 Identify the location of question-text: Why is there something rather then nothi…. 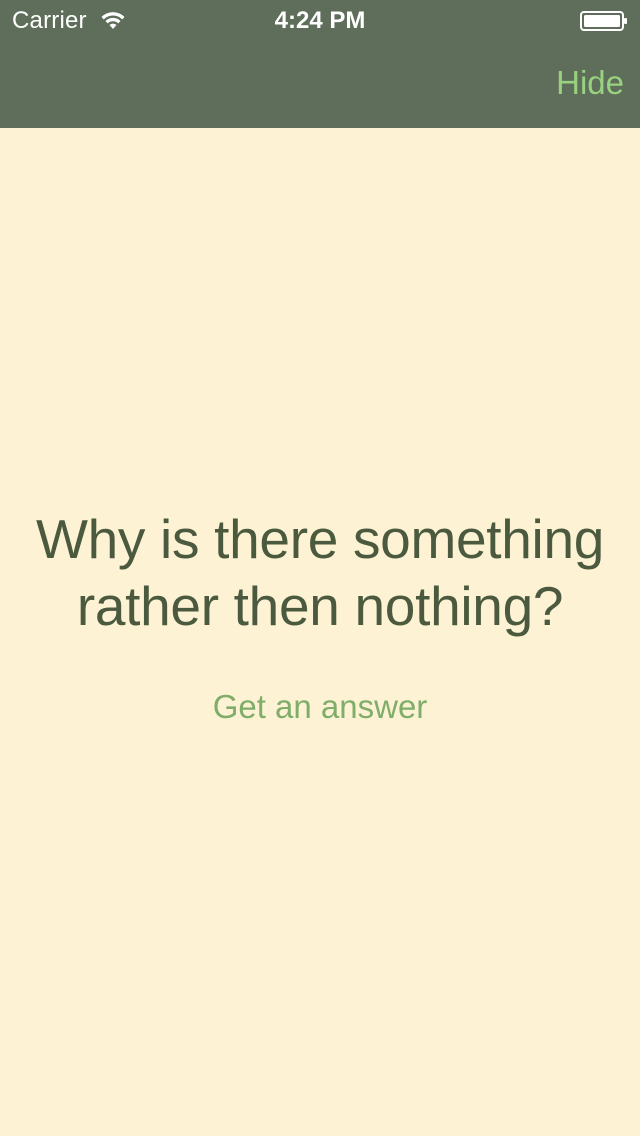
(320, 572).